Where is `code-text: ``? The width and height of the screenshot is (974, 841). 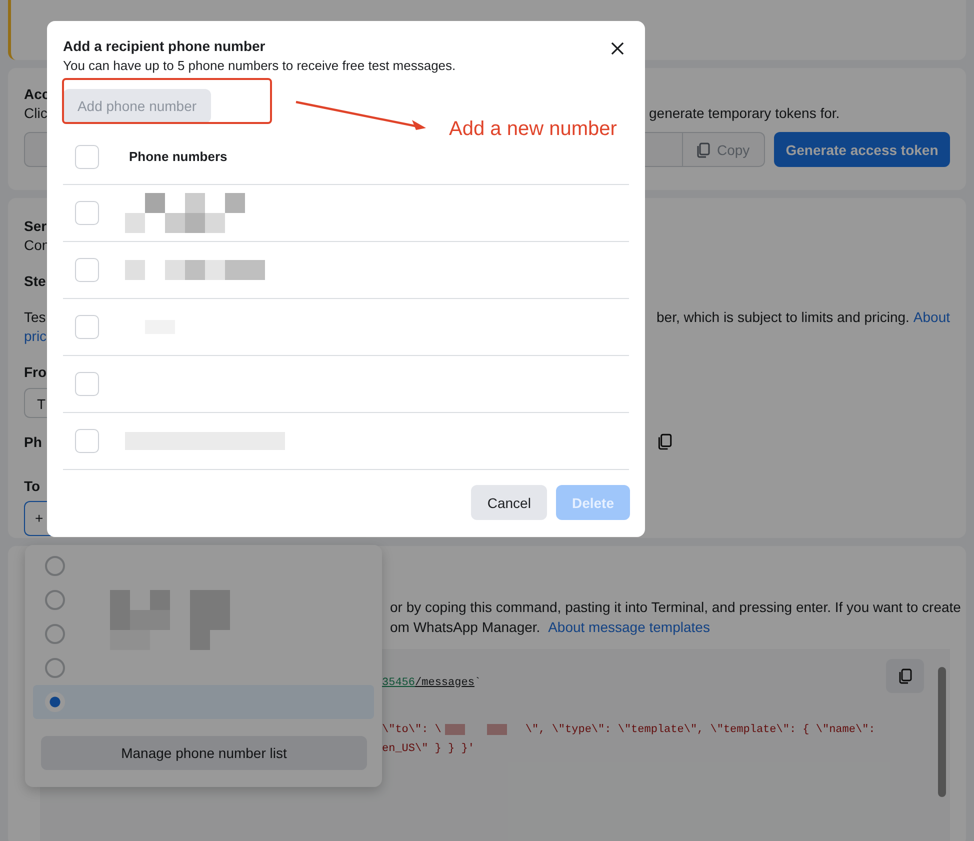 code-text: ` is located at coordinates (478, 682).